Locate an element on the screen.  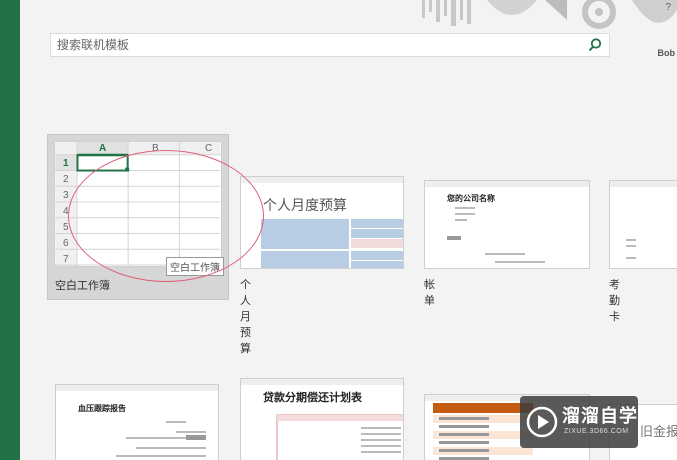
loan-amortization-thumbnail: 贷款分期偿还计划表 is located at coordinates (322, 419).